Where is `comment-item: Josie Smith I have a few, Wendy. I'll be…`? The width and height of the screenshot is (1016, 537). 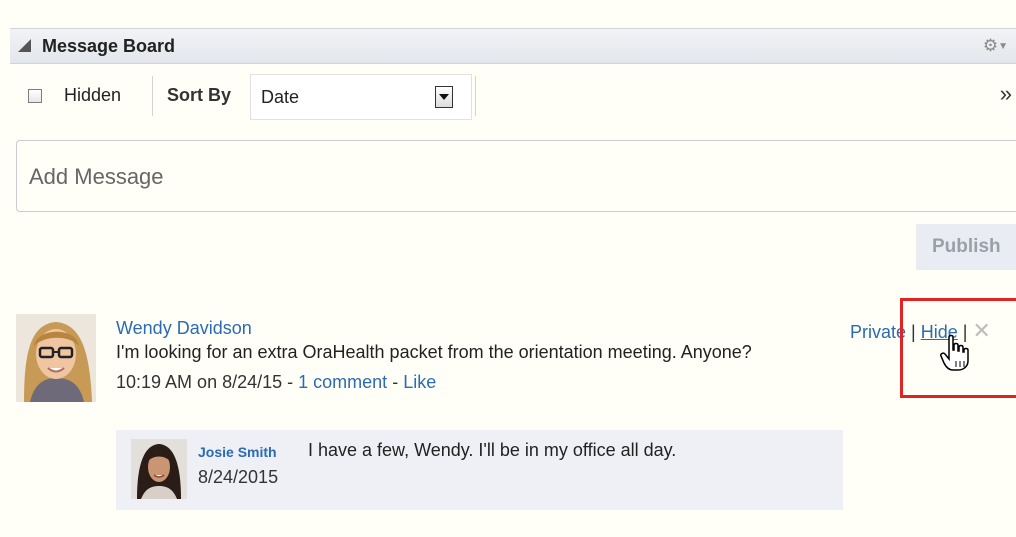 comment-item: Josie Smith I have a few, Wendy. I'll be… is located at coordinates (479, 470).